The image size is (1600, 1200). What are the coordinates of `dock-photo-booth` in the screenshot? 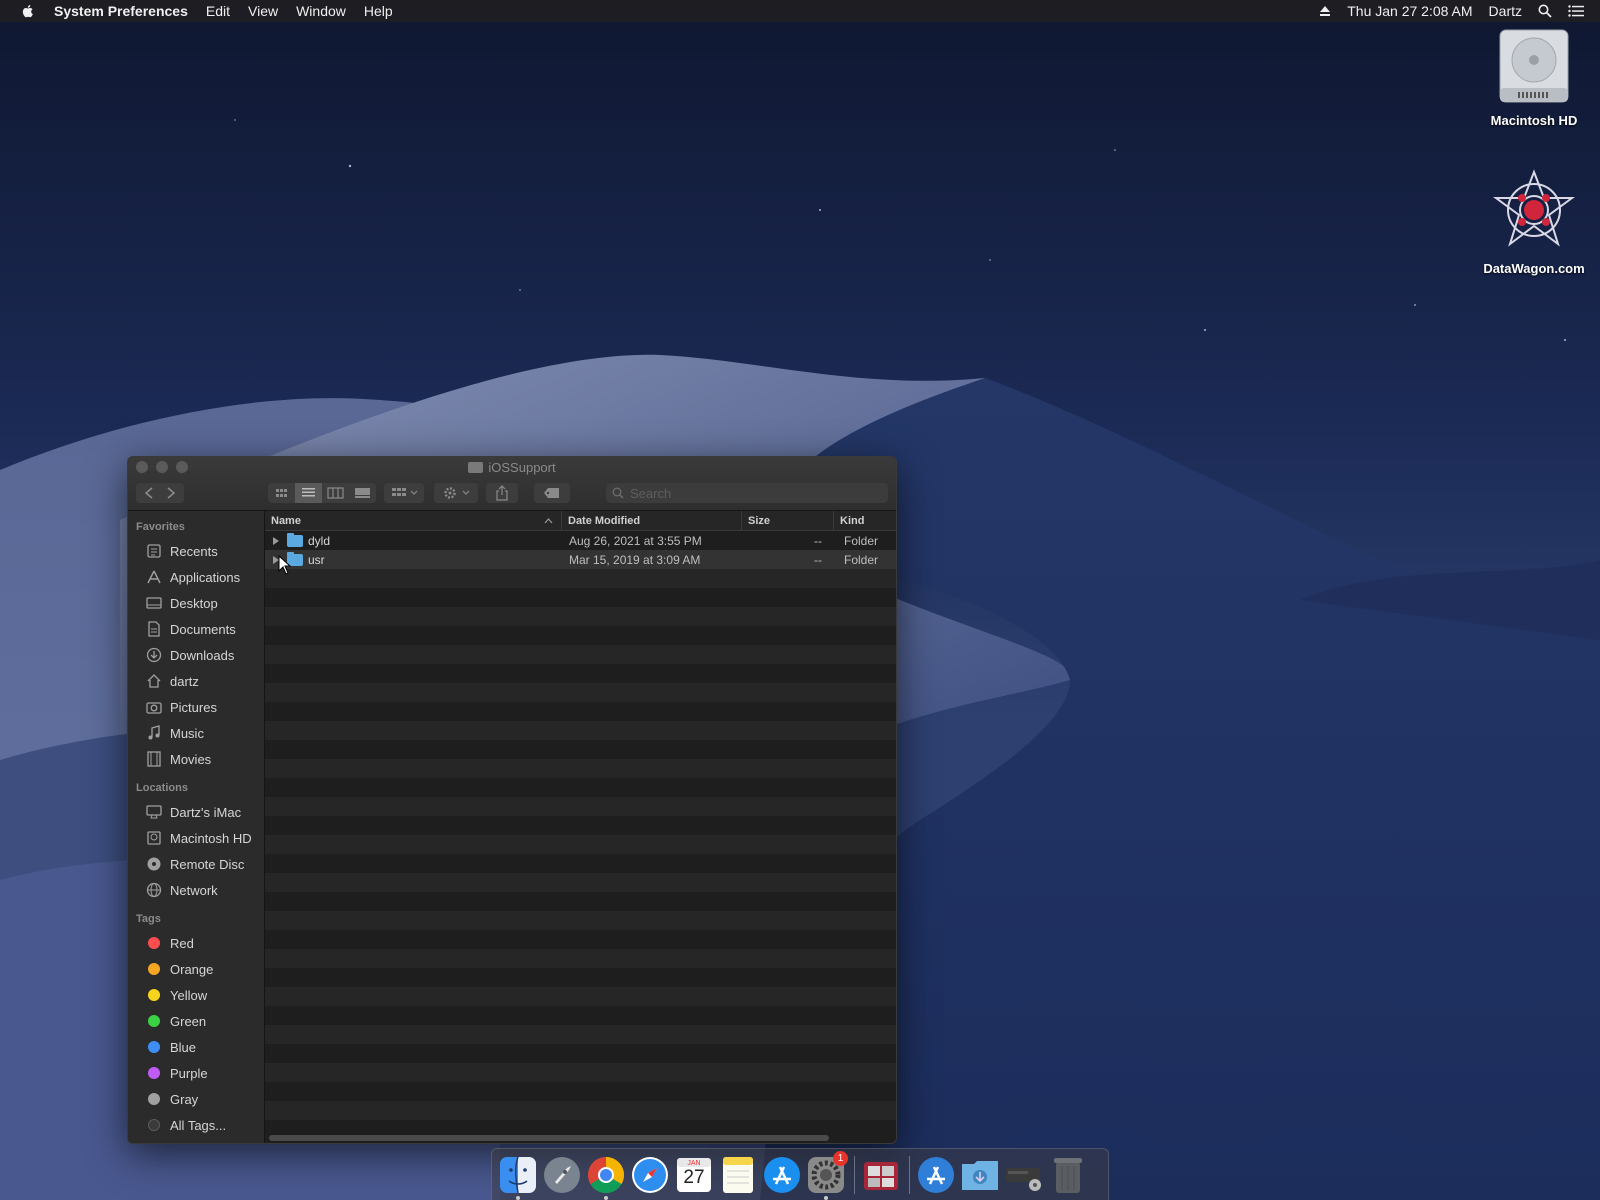 It's located at (881, 1175).